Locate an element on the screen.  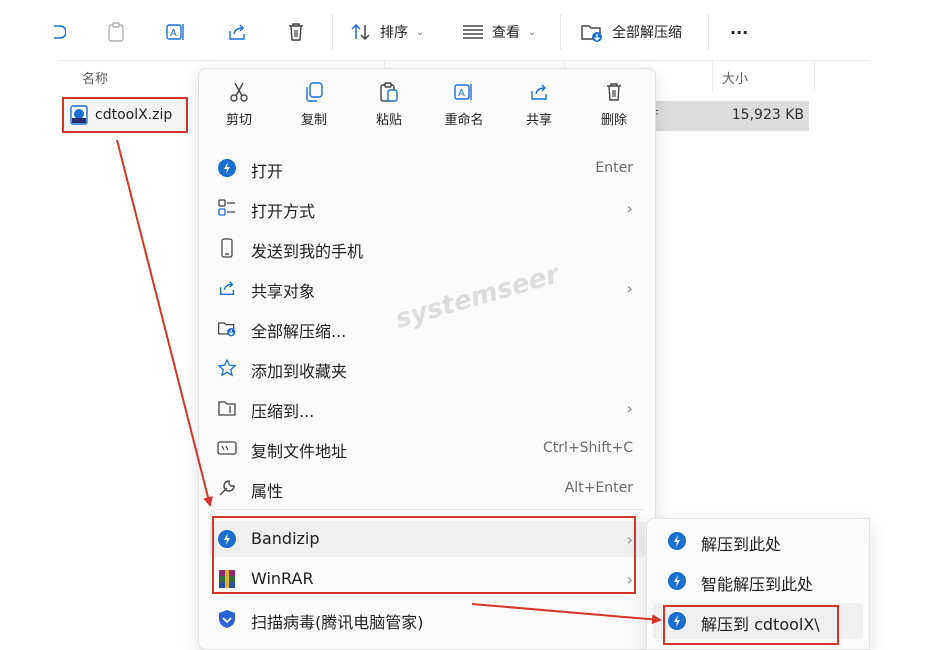
menu-item-label: 打开 is located at coordinates (267, 171).